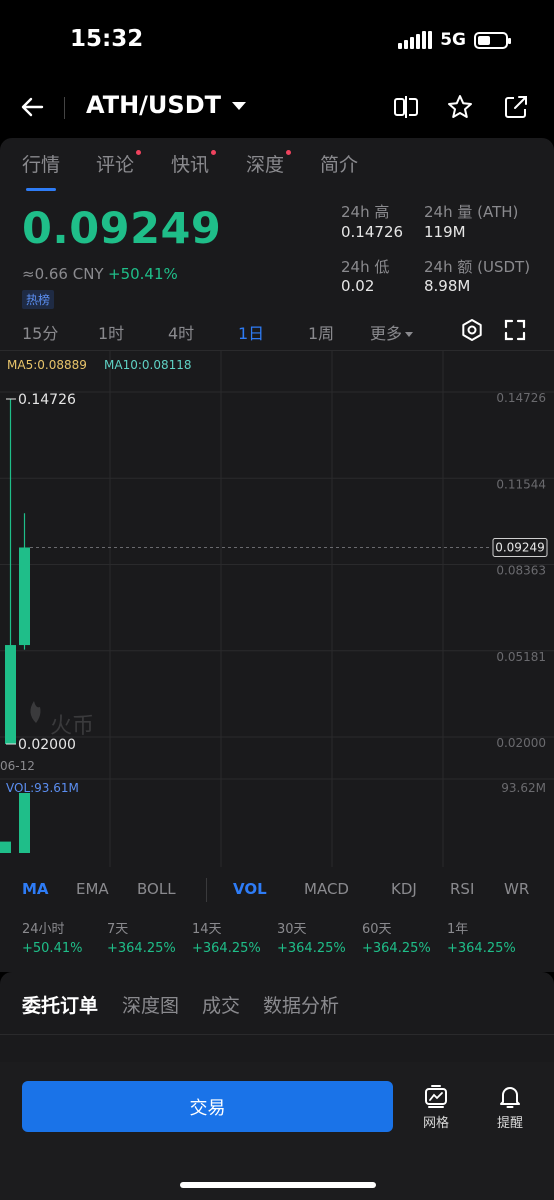 The image size is (554, 1200). I want to click on tab-market: 行情, so click(41, 163).